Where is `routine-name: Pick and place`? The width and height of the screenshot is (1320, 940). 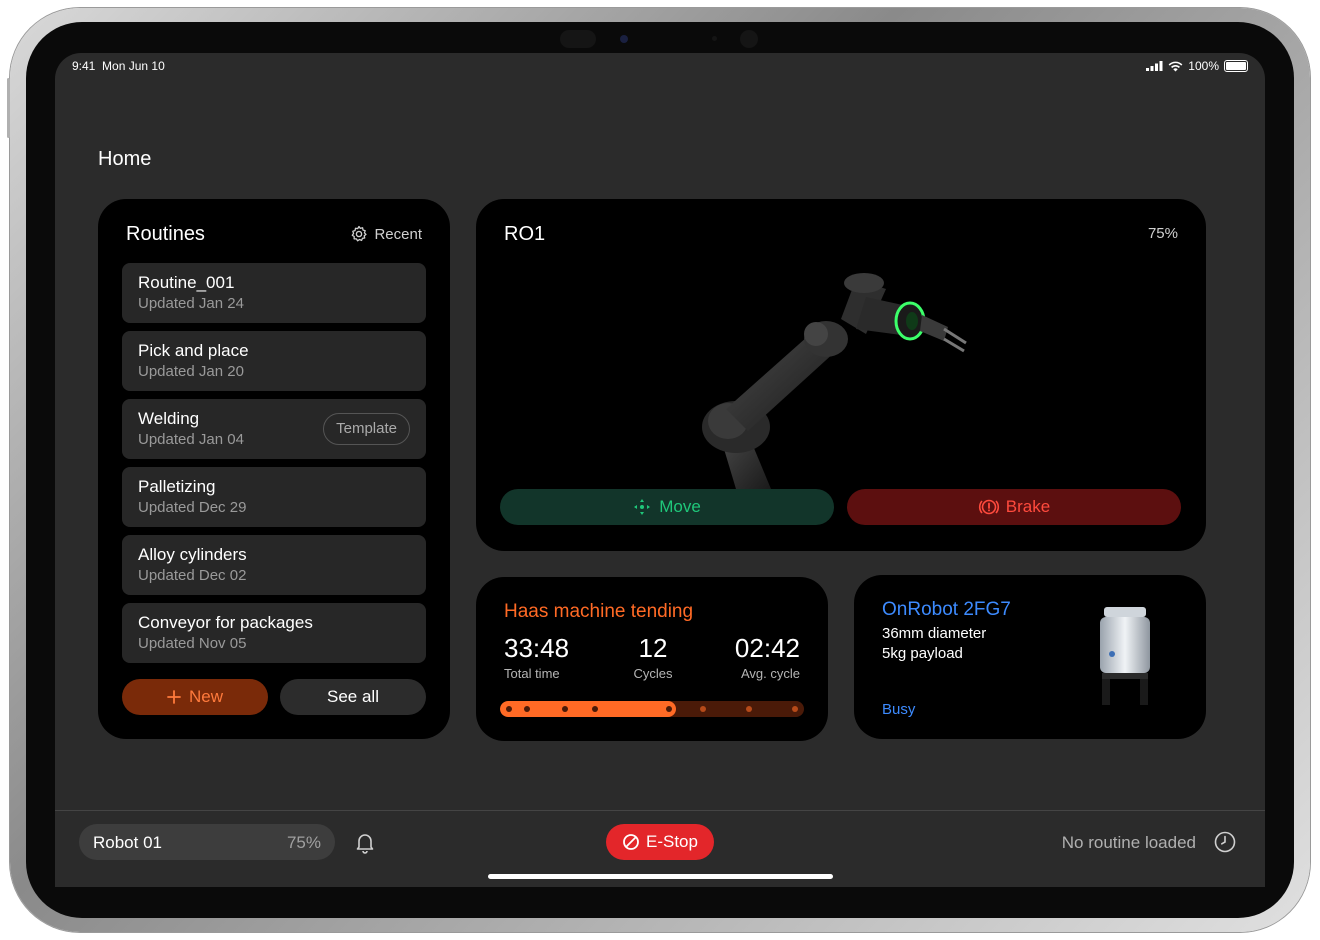
routine-name: Pick and place is located at coordinates (193, 350).